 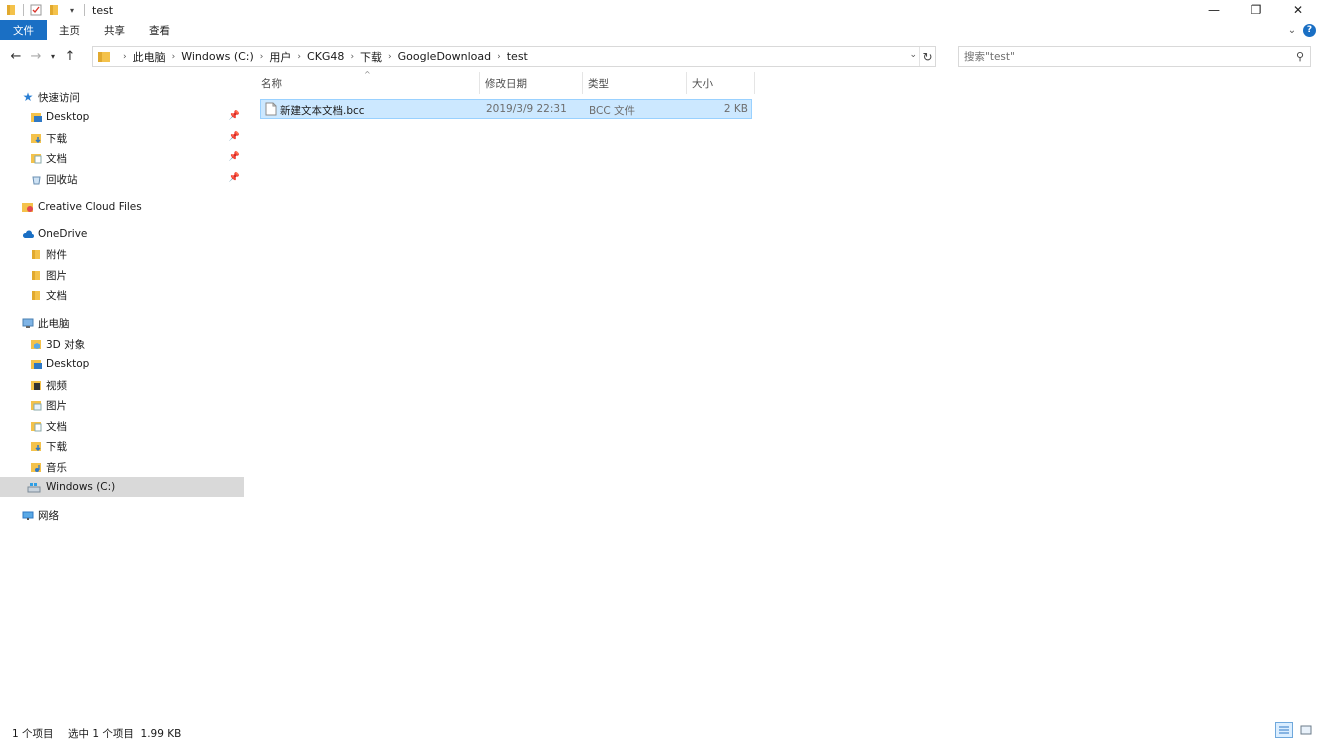 I want to click on breadcrumb-item: 此电脑, so click(x=149, y=57).